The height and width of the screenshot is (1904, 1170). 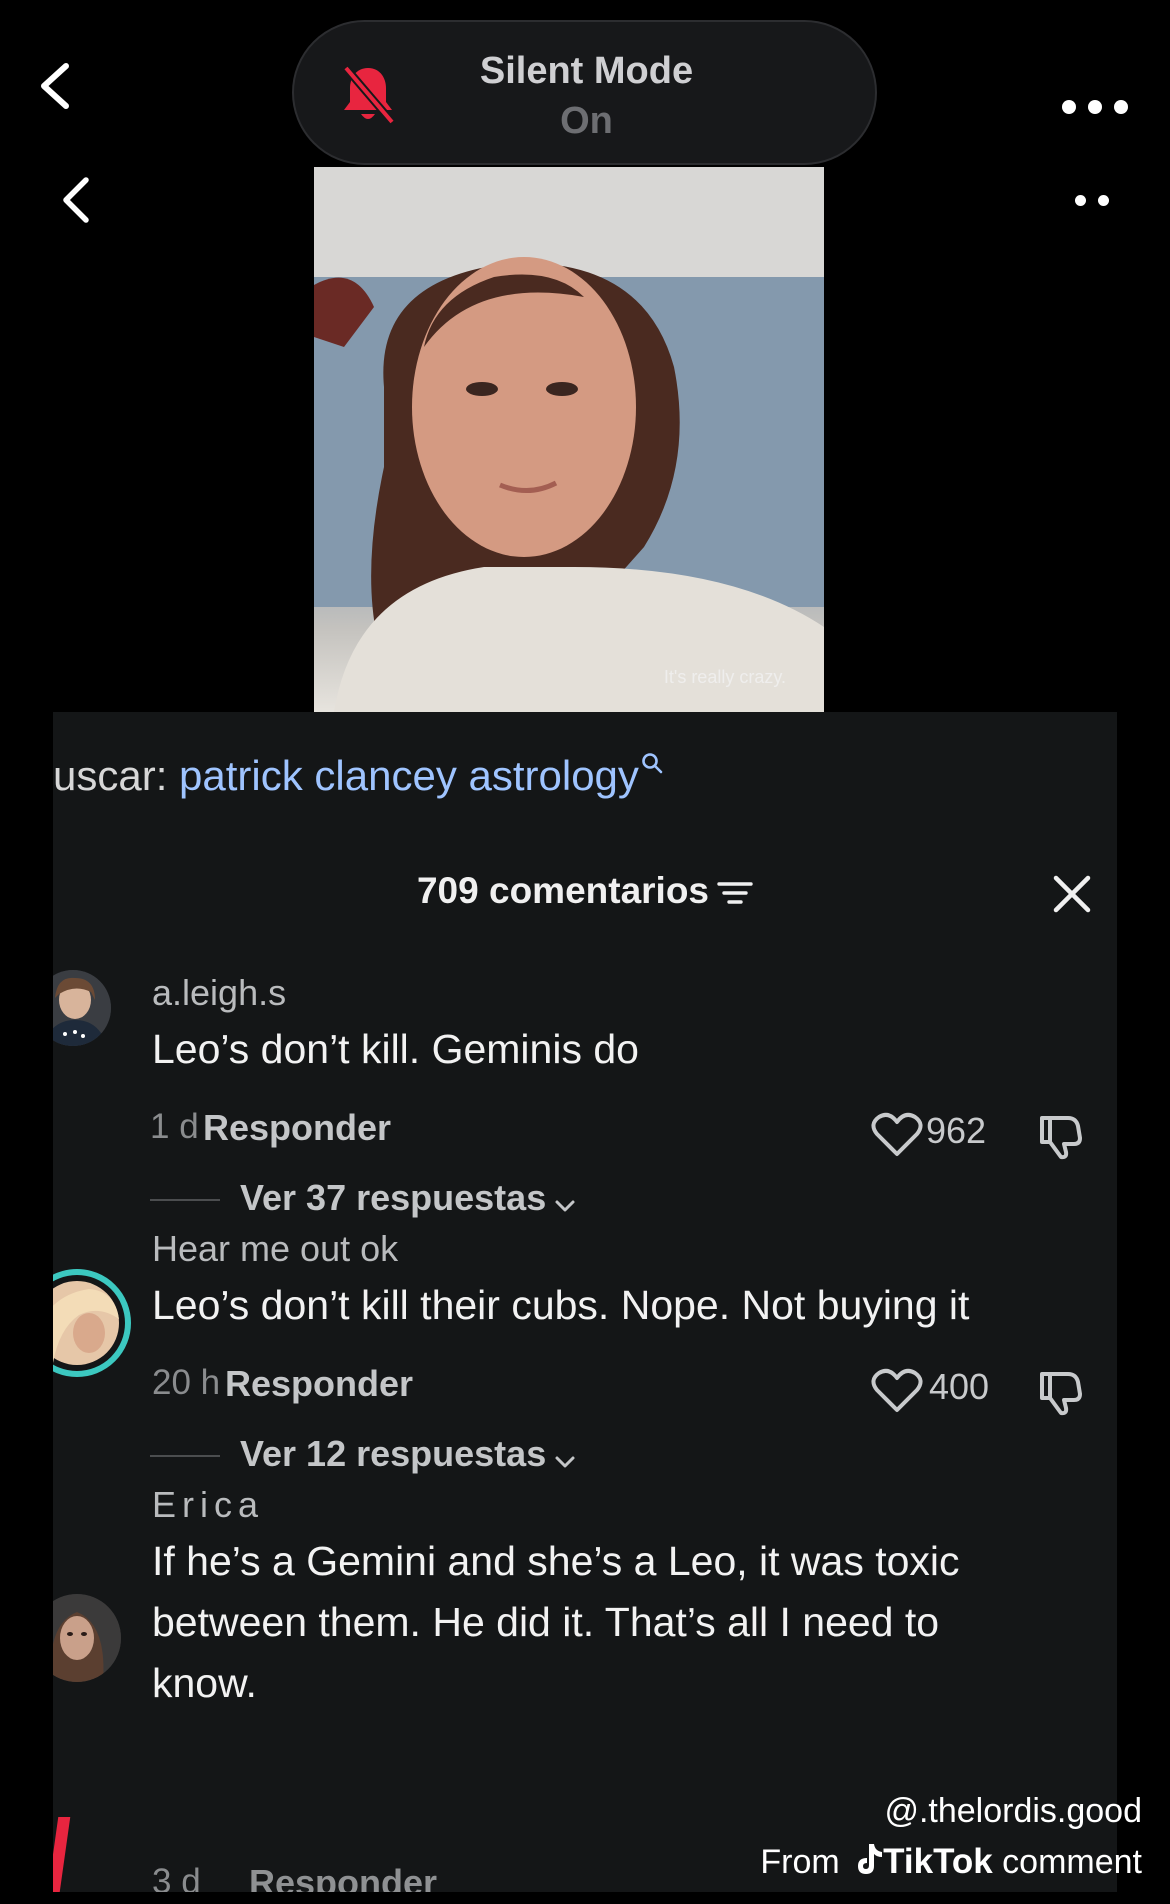 I want to click on silent-mode-title: Silent Mode, so click(x=586, y=71).